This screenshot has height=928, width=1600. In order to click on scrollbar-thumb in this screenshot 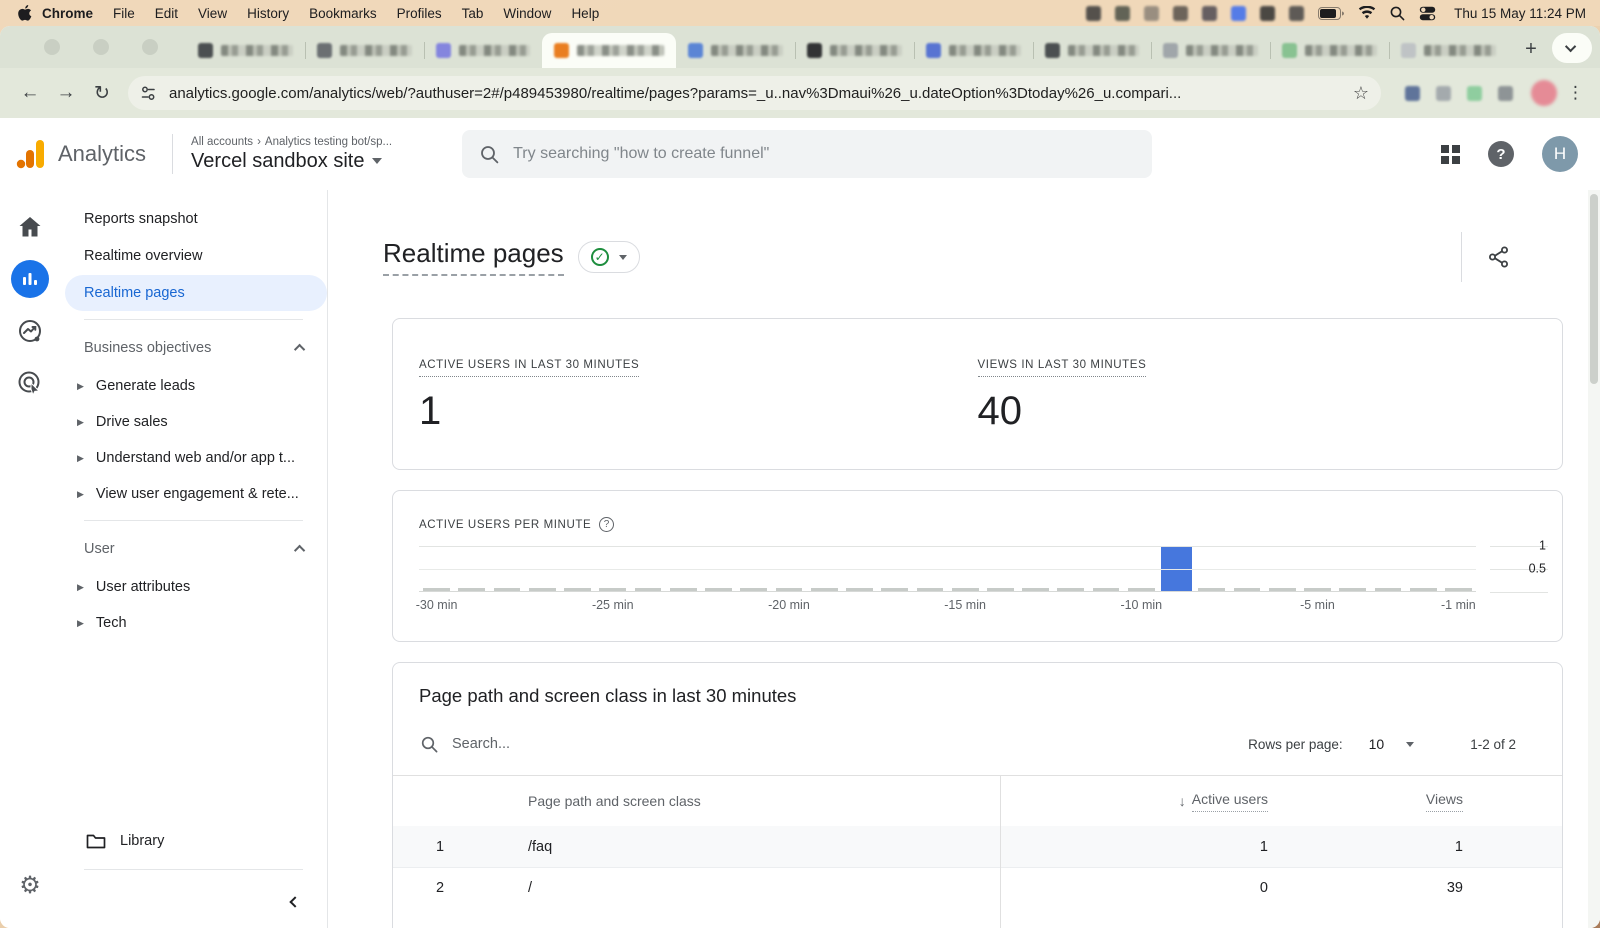, I will do `click(1594, 289)`.